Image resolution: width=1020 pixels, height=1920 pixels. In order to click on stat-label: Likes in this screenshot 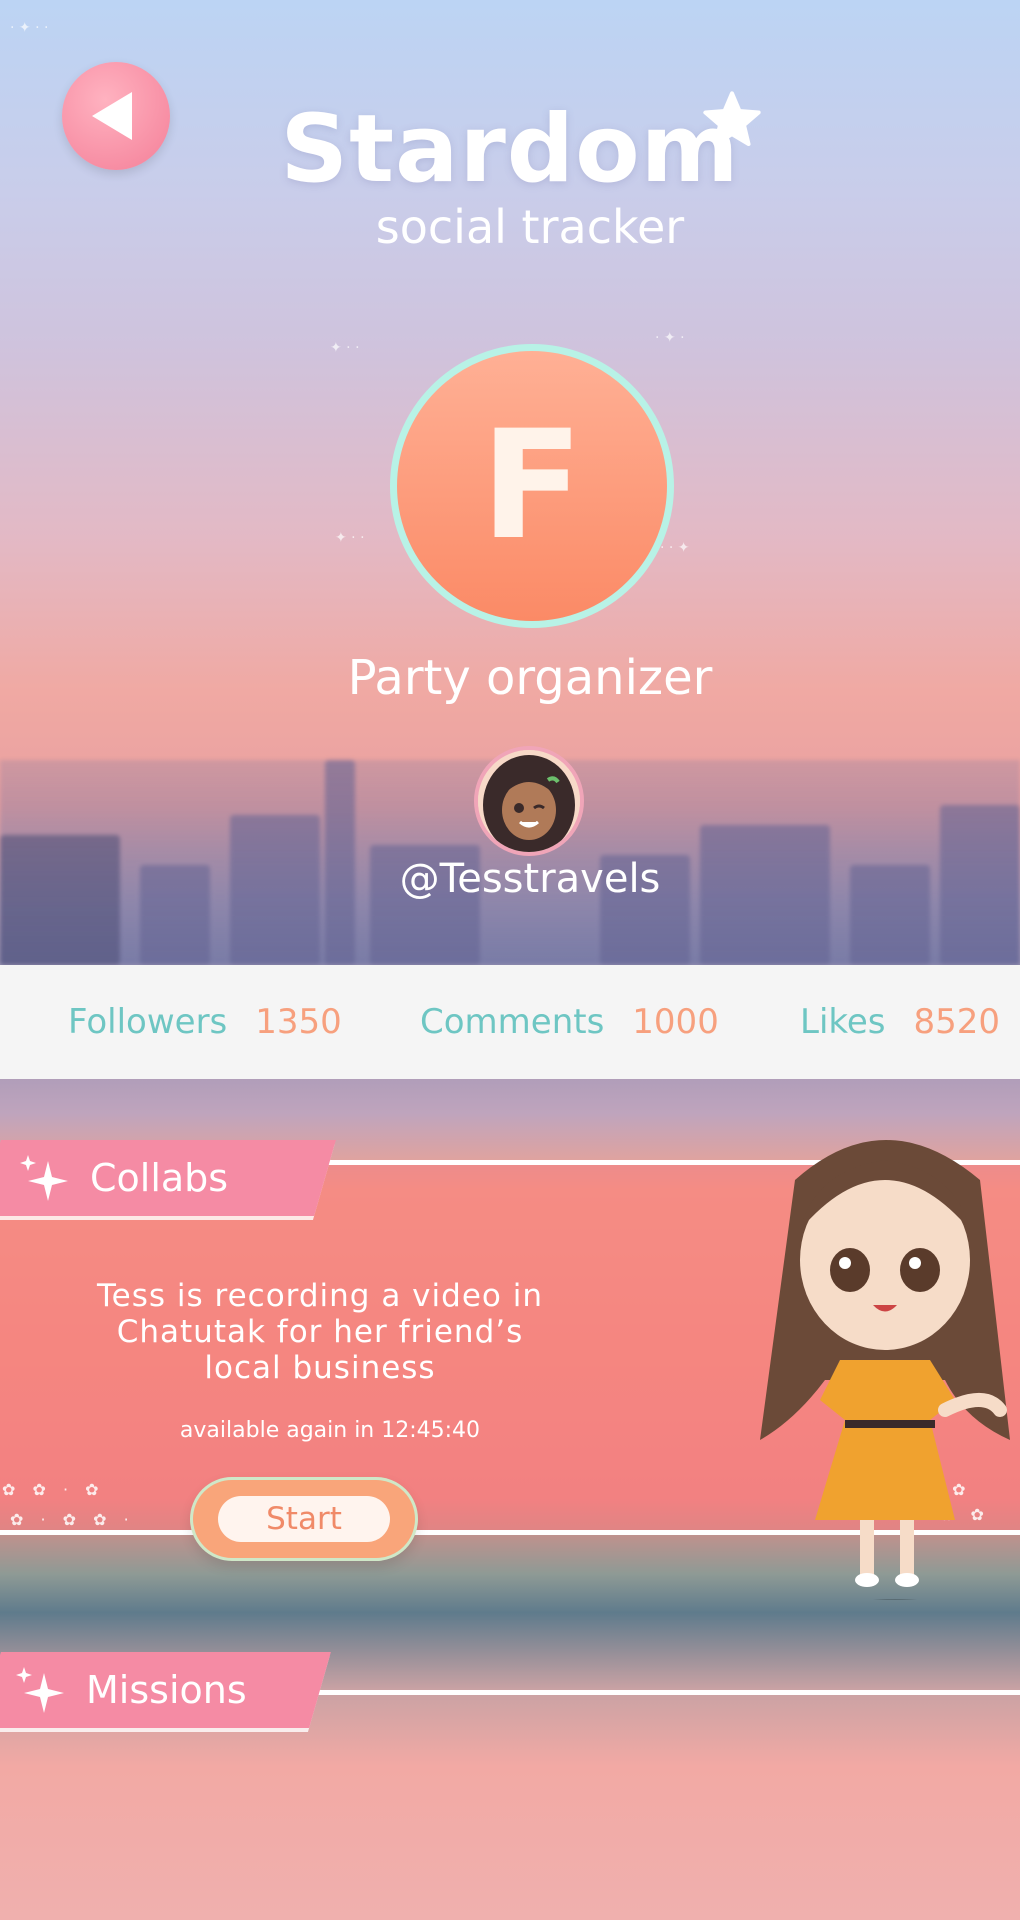, I will do `click(843, 1022)`.